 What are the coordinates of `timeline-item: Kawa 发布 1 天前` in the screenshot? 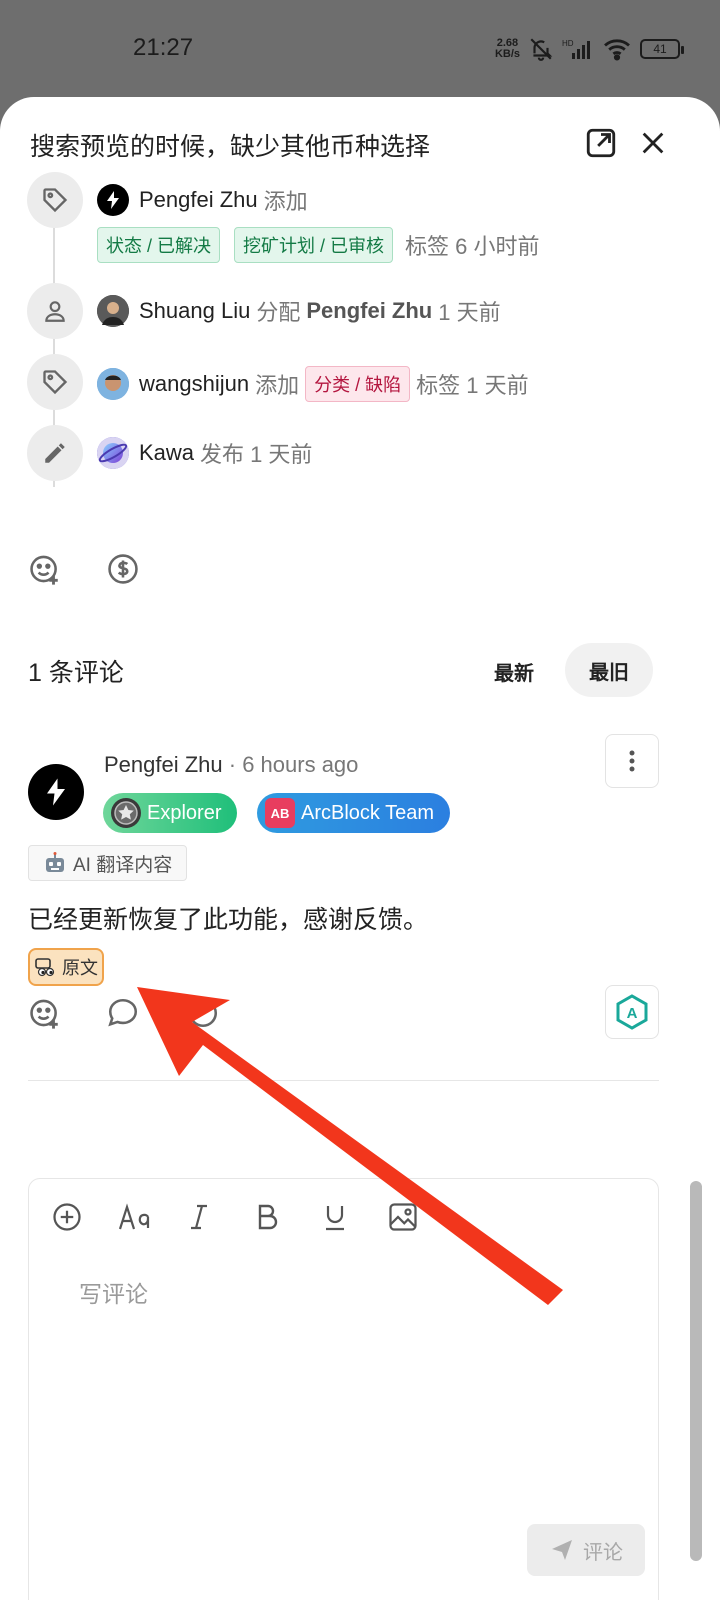 It's located at (204, 453).